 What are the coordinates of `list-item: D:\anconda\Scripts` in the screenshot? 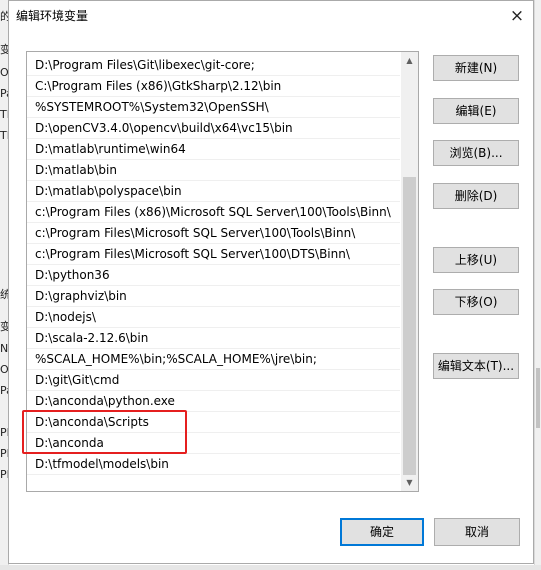 It's located at (213, 422).